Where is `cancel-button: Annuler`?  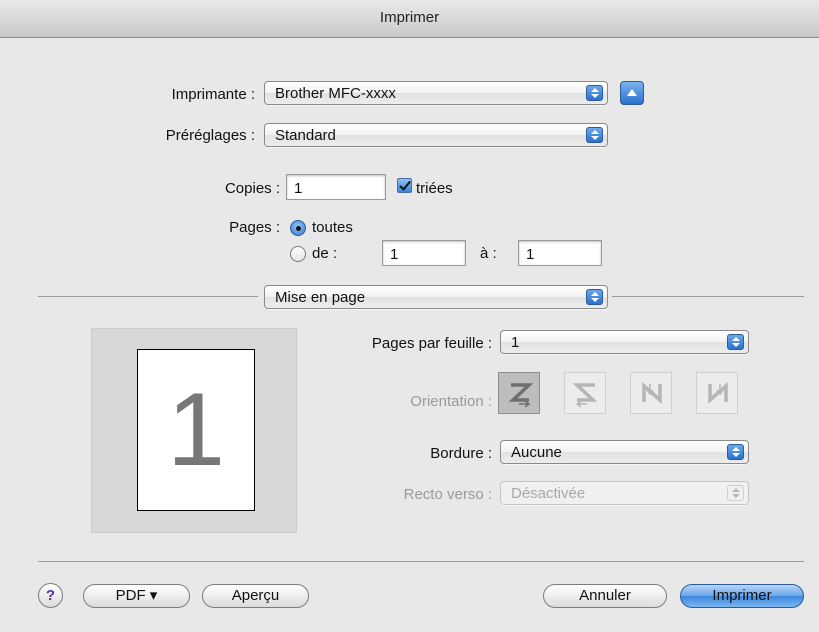 cancel-button: Annuler is located at coordinates (605, 596).